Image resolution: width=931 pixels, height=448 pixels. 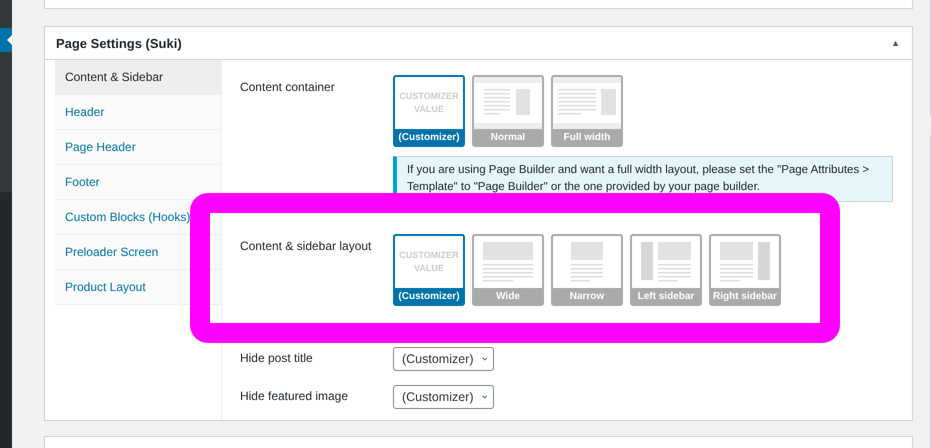 What do you see at coordinates (137, 182) in the screenshot?
I see `sidebar-tab: Footer` at bounding box center [137, 182].